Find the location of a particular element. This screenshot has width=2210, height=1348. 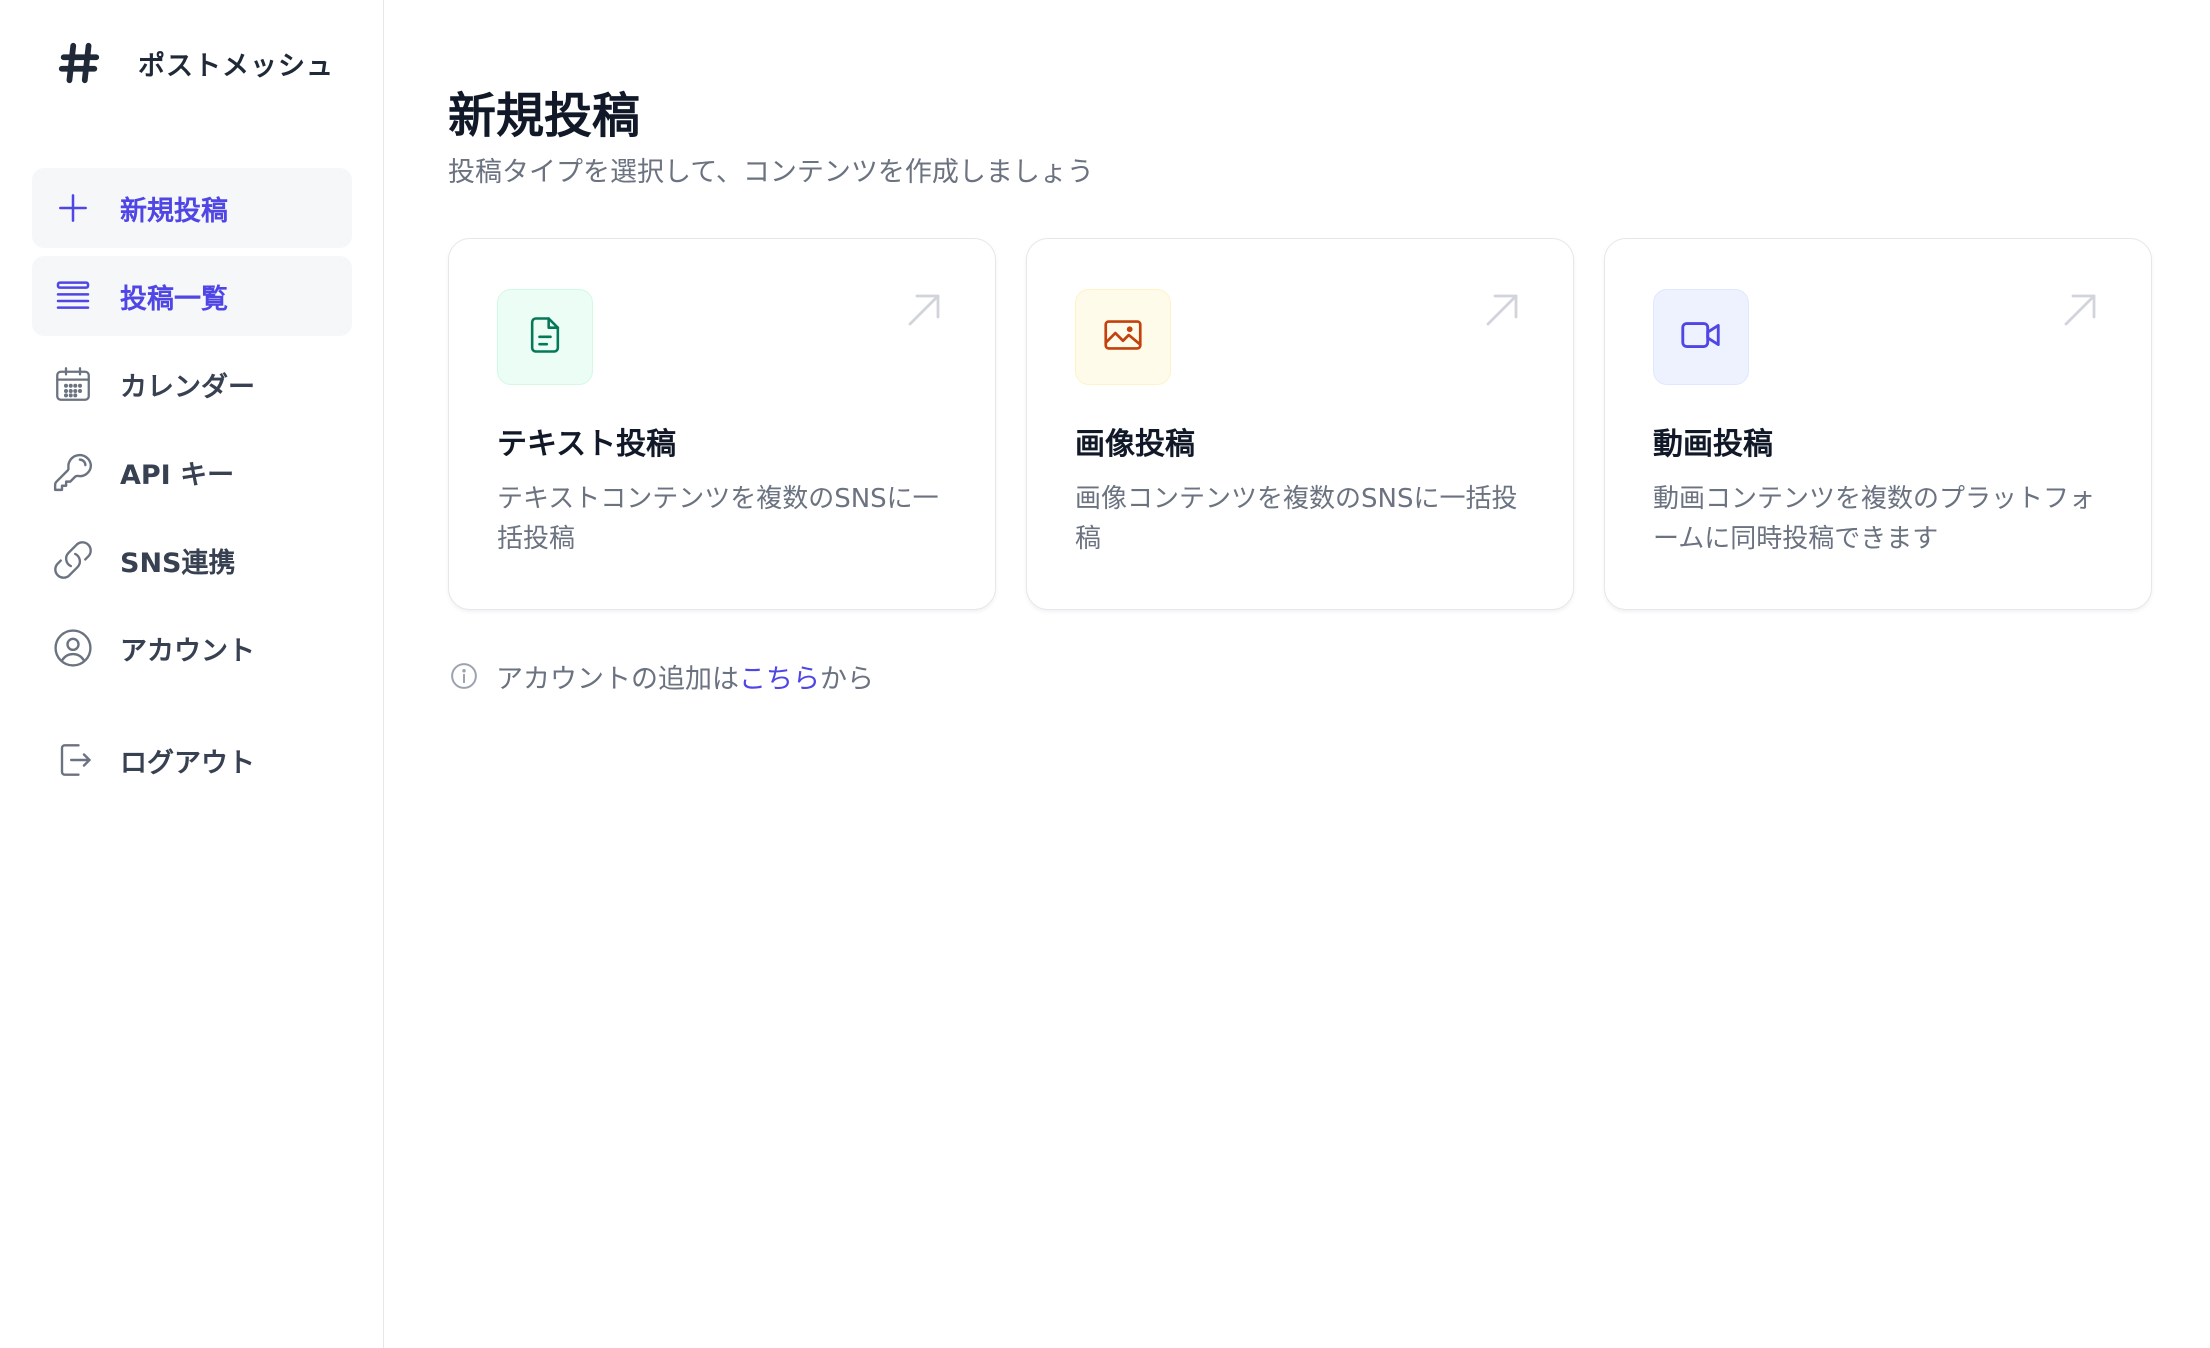

sidebar-item-logout: ログアウト is located at coordinates (192, 760).